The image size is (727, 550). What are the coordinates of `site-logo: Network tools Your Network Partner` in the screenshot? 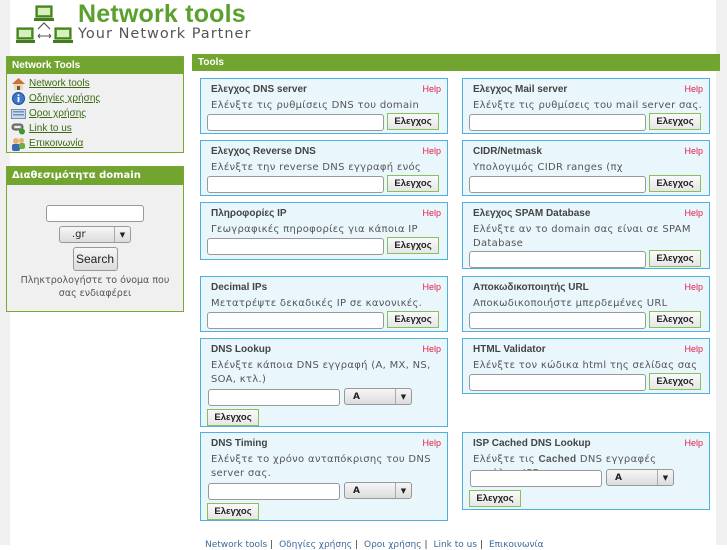 It's located at (136, 23).